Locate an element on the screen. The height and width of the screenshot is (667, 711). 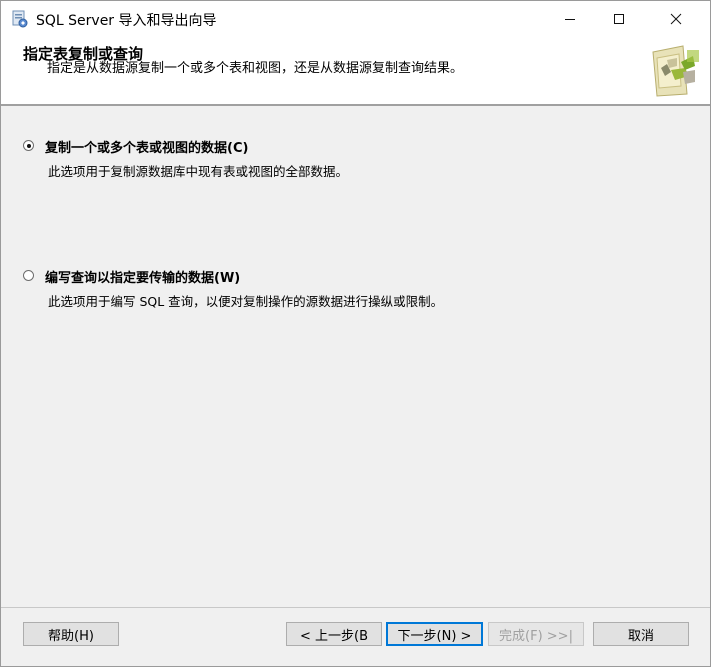
next-button: 下一步(N) > is located at coordinates (434, 634).